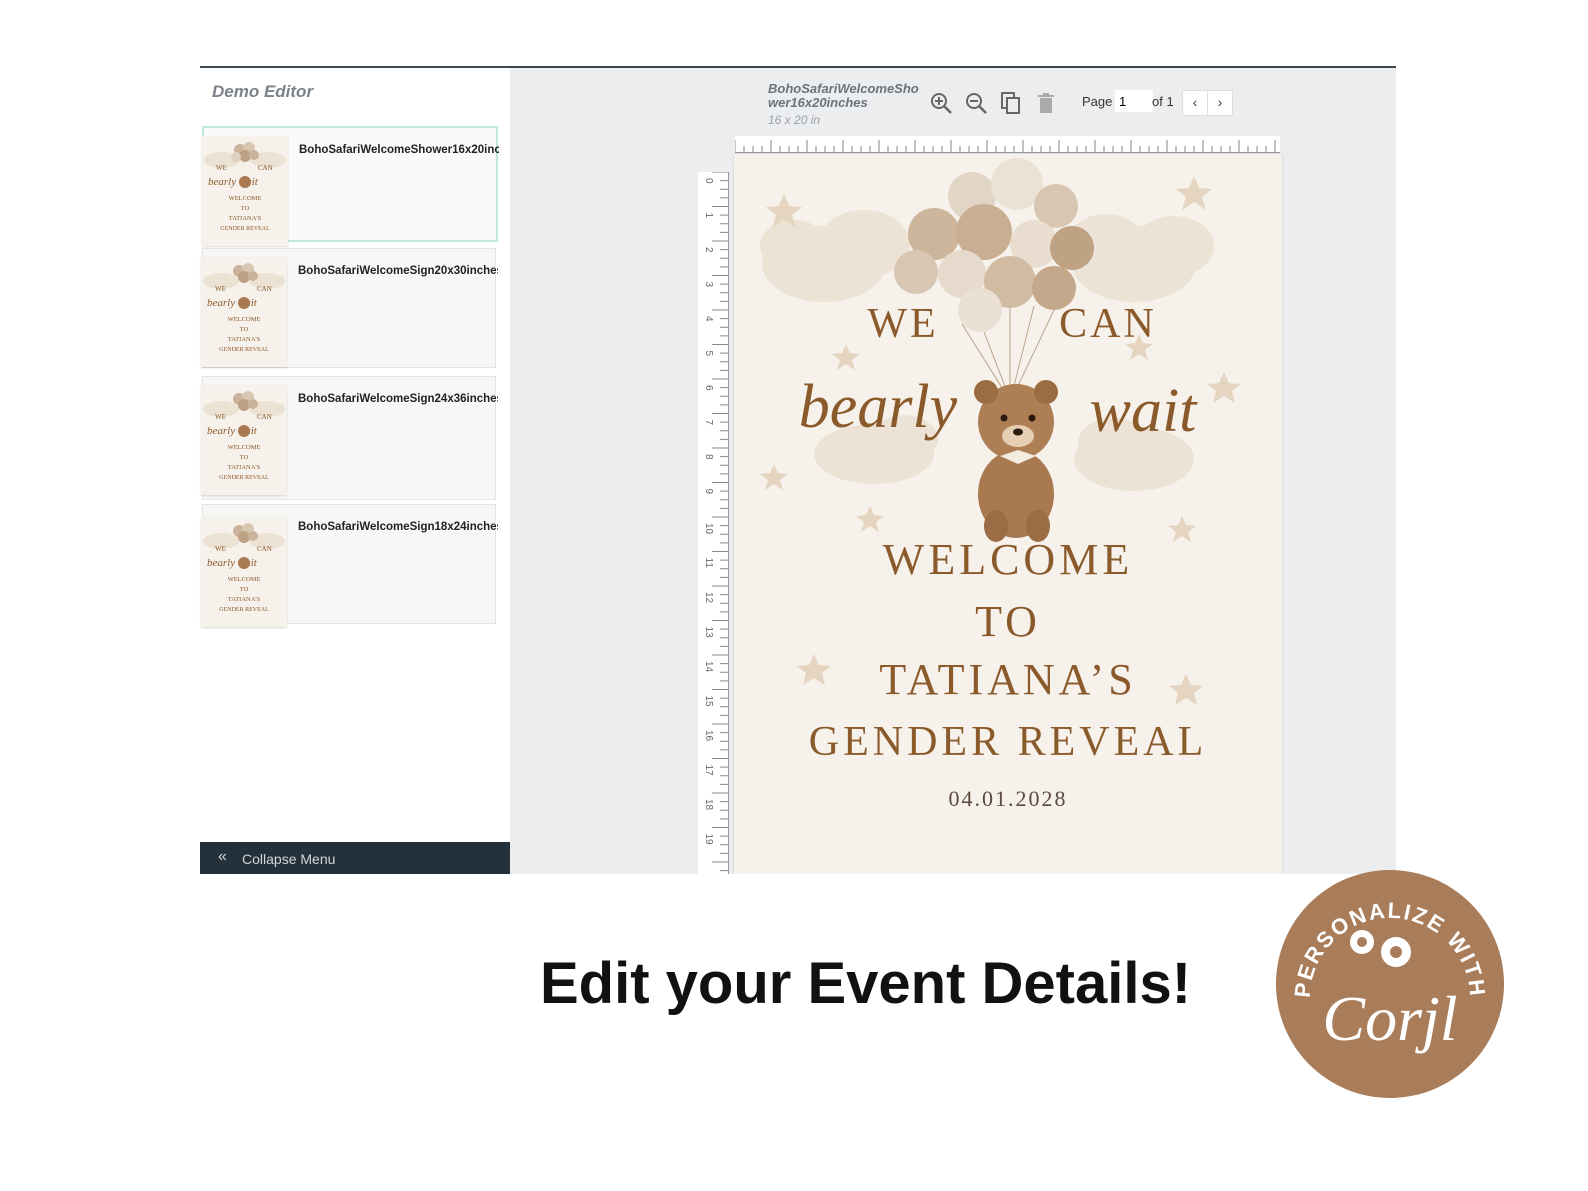 The width and height of the screenshot is (1588, 1191). I want to click on sign-artwork, so click(1000, 431).